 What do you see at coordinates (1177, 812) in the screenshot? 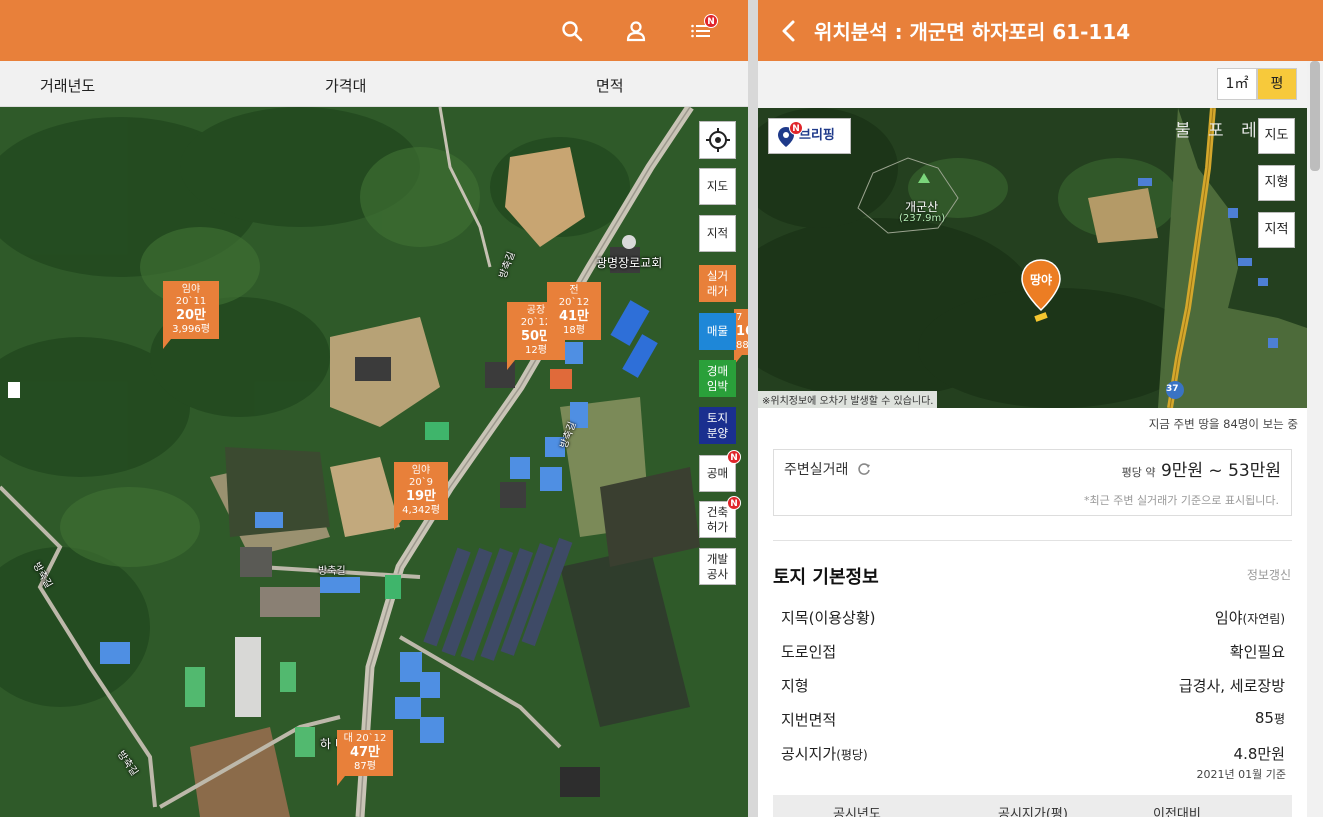
I see `col-header-change: 이전대비` at bounding box center [1177, 812].